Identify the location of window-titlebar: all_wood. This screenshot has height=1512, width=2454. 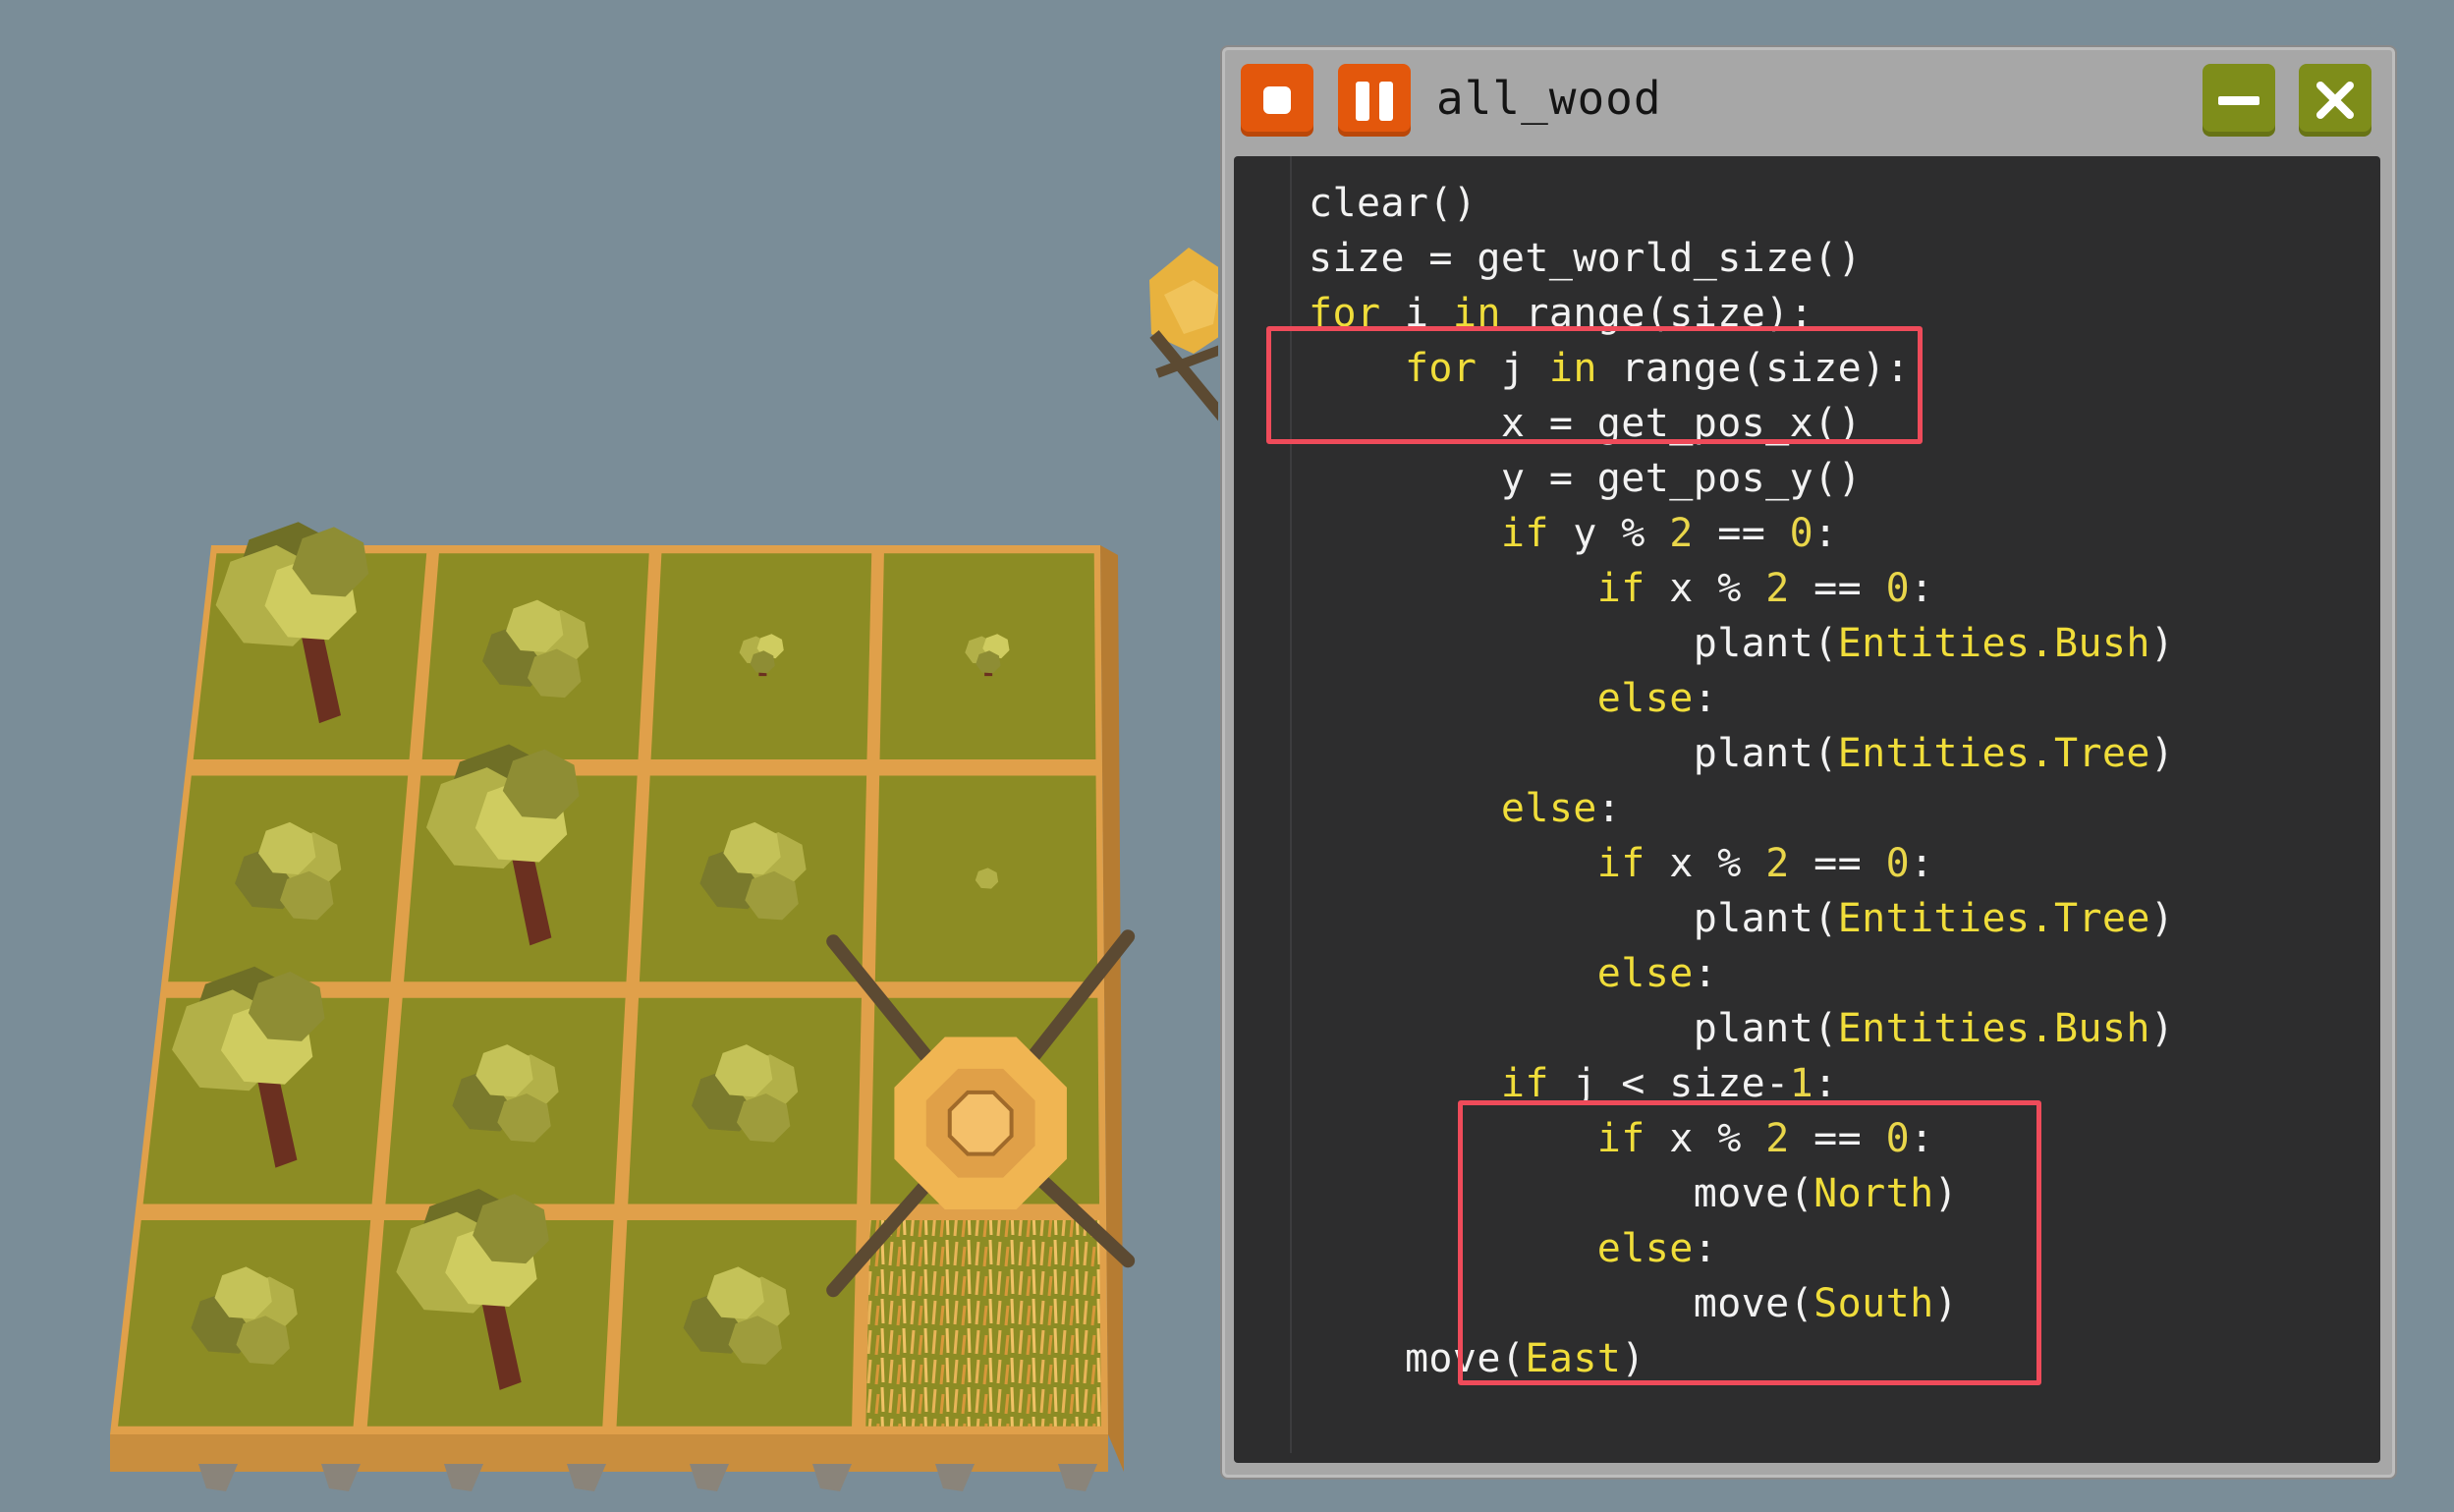
(1808, 103).